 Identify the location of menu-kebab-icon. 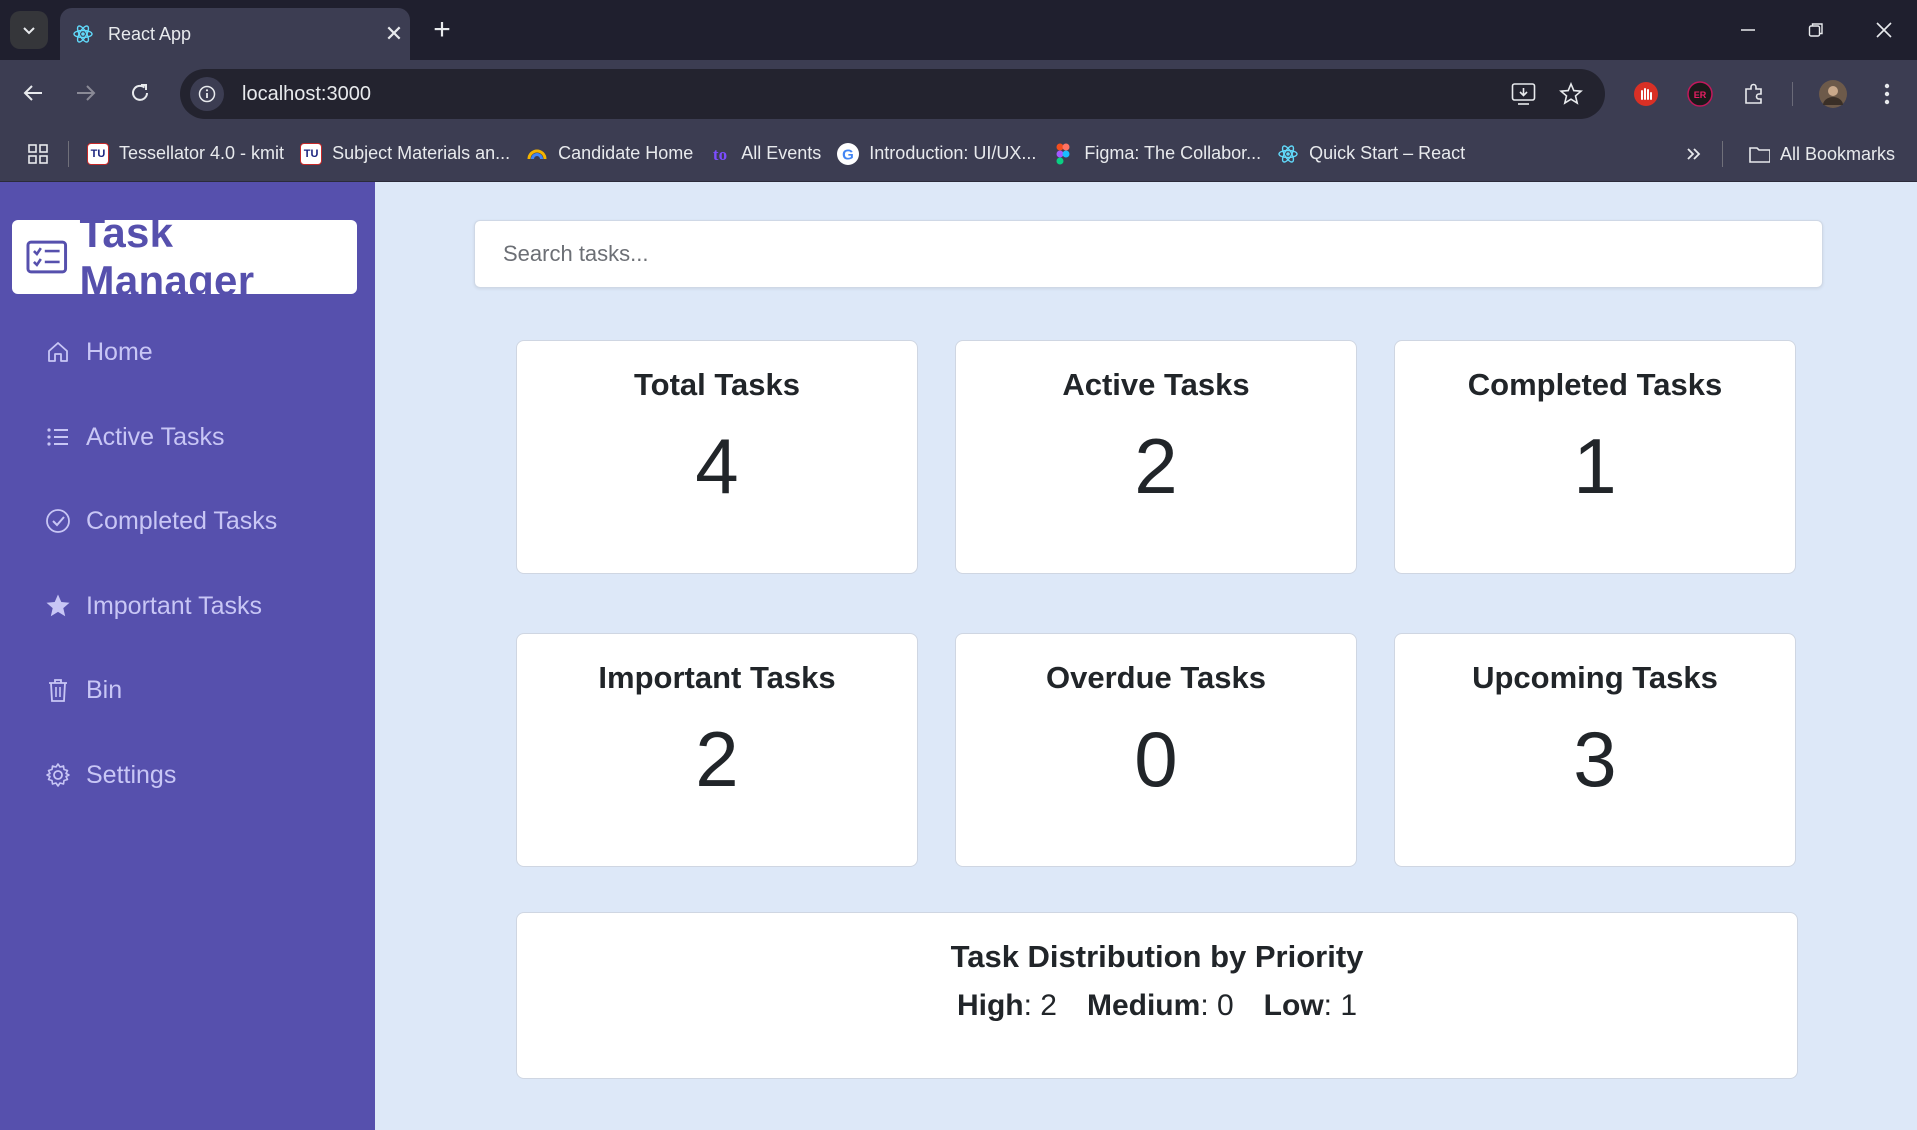
(1887, 94).